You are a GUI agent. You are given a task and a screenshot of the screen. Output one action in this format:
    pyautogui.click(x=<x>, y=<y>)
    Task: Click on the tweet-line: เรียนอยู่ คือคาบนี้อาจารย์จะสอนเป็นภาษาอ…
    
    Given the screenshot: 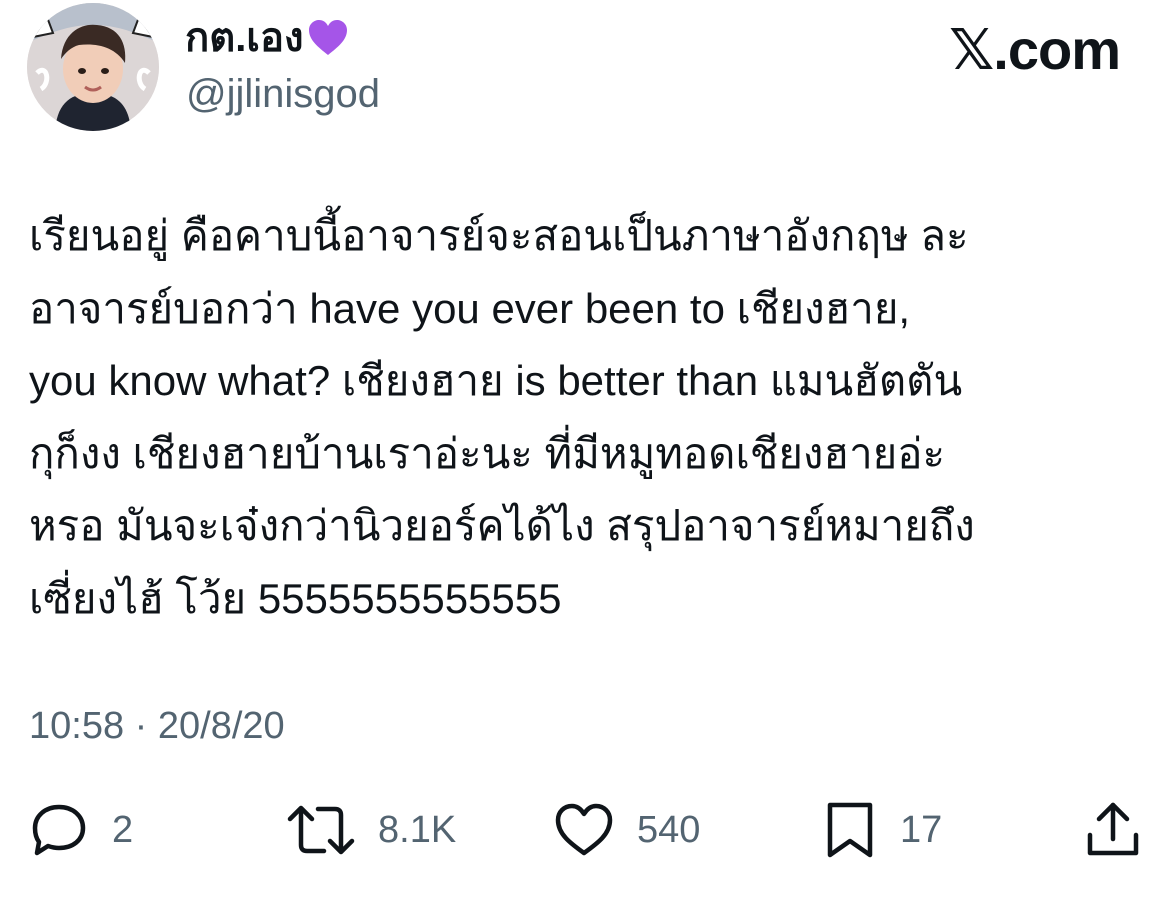 What is the action you would take?
    pyautogui.click(x=499, y=235)
    